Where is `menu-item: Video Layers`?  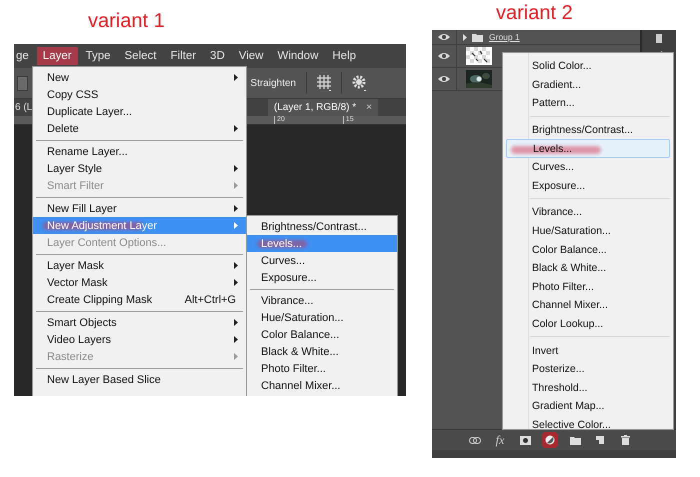
menu-item: Video Layers is located at coordinates (139, 339).